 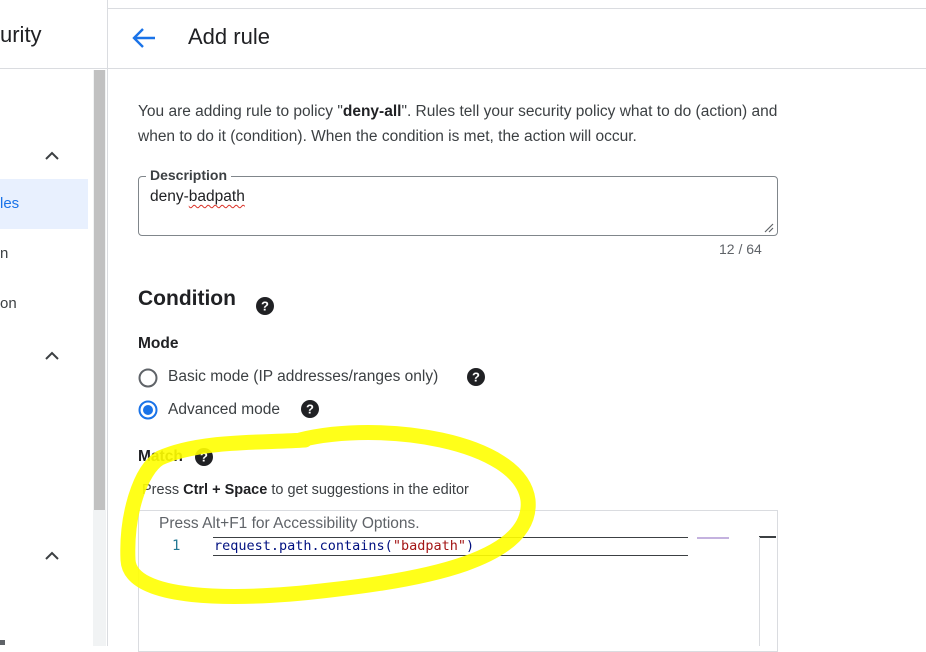 I want to click on sidebar-item-3: on, so click(x=8, y=303).